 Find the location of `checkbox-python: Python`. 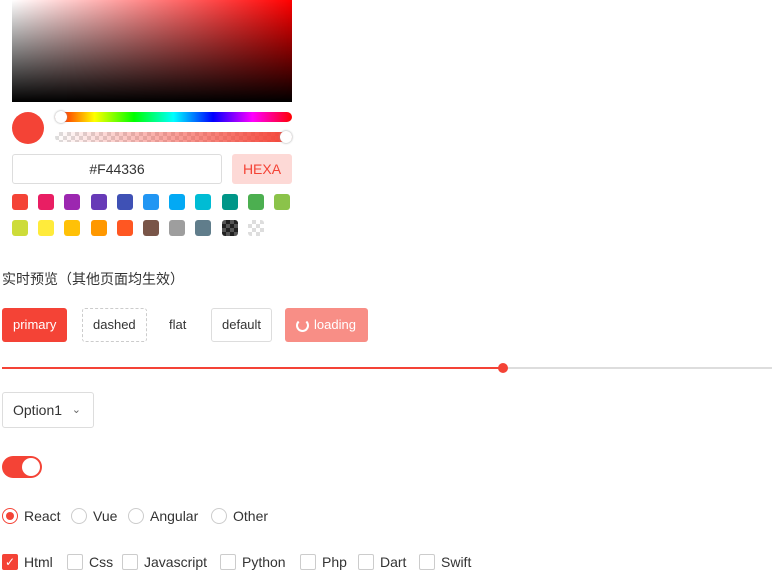

checkbox-python: Python is located at coordinates (253, 562).